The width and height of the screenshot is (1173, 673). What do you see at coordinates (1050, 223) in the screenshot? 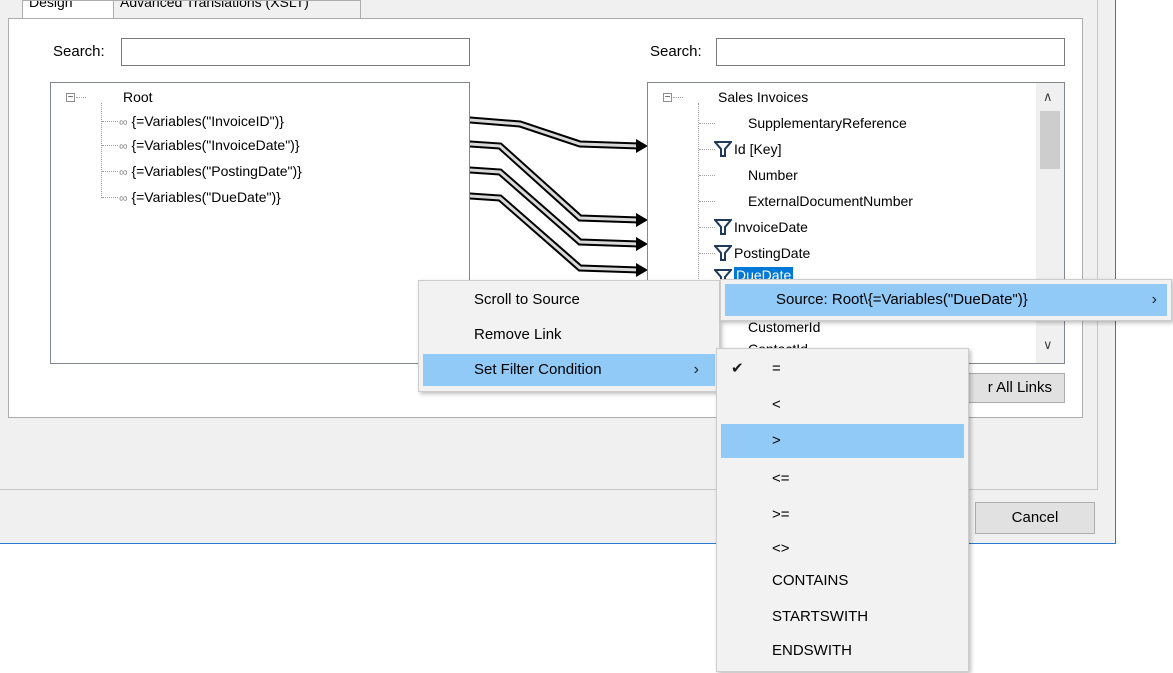
I see `vertical-scrollbar: ∧ ∨` at bounding box center [1050, 223].